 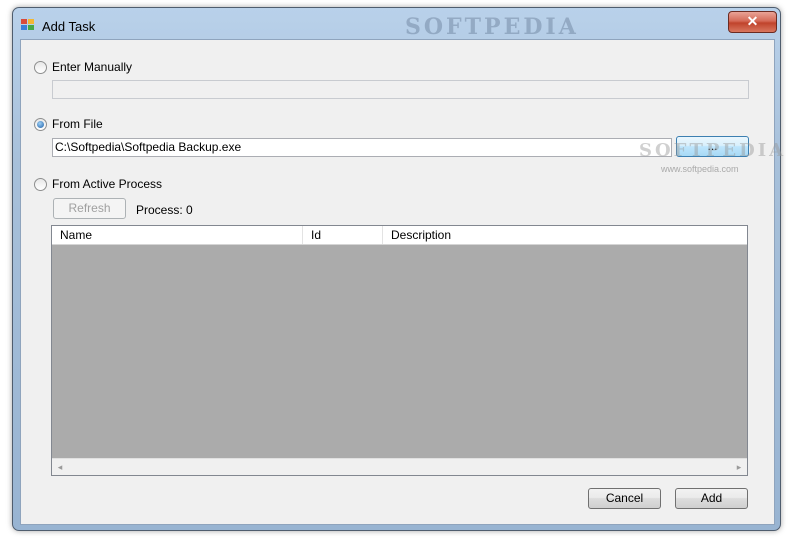 What do you see at coordinates (69, 26) in the screenshot?
I see `window-title: Add Task` at bounding box center [69, 26].